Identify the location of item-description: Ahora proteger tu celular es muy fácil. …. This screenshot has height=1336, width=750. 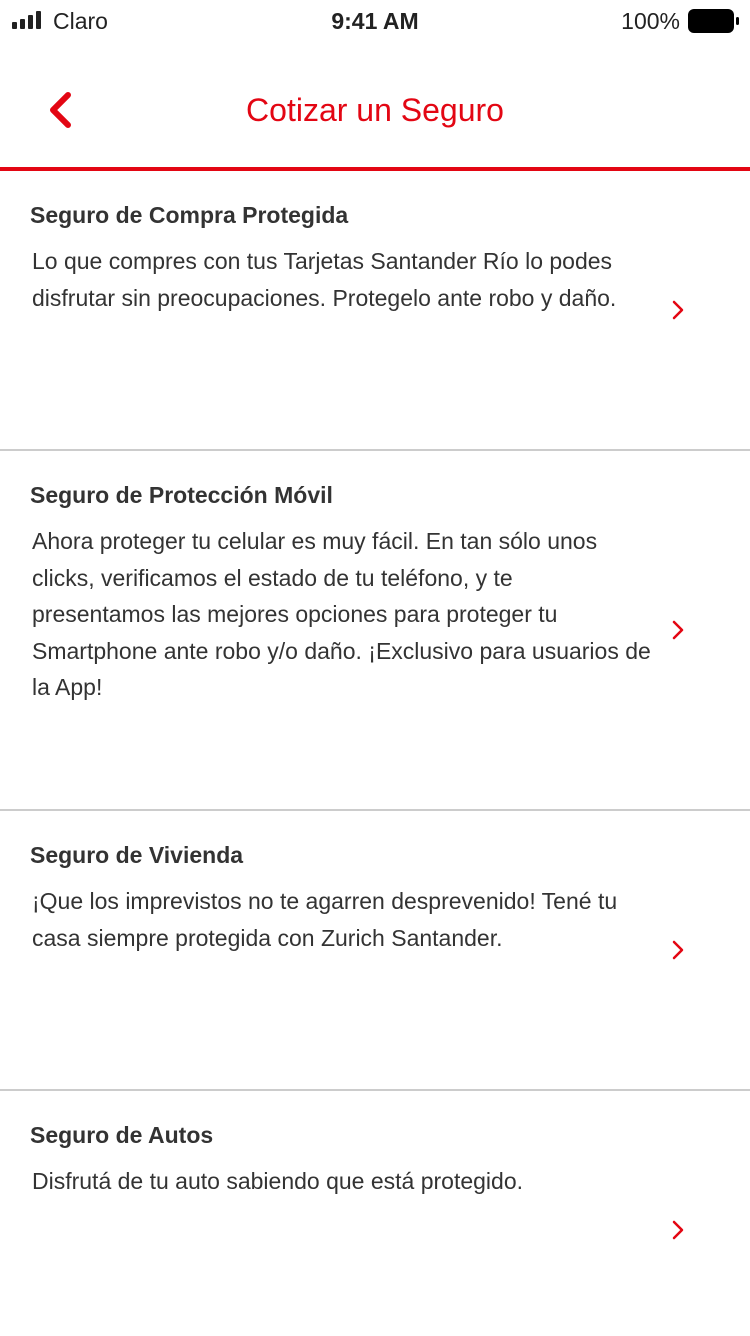
(341, 614).